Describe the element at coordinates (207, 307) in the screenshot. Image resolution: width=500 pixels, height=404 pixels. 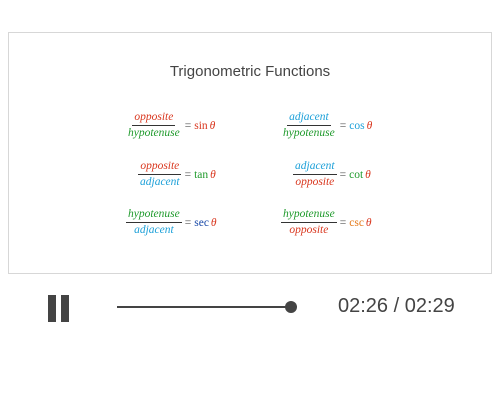
I see `progress-track` at that location.